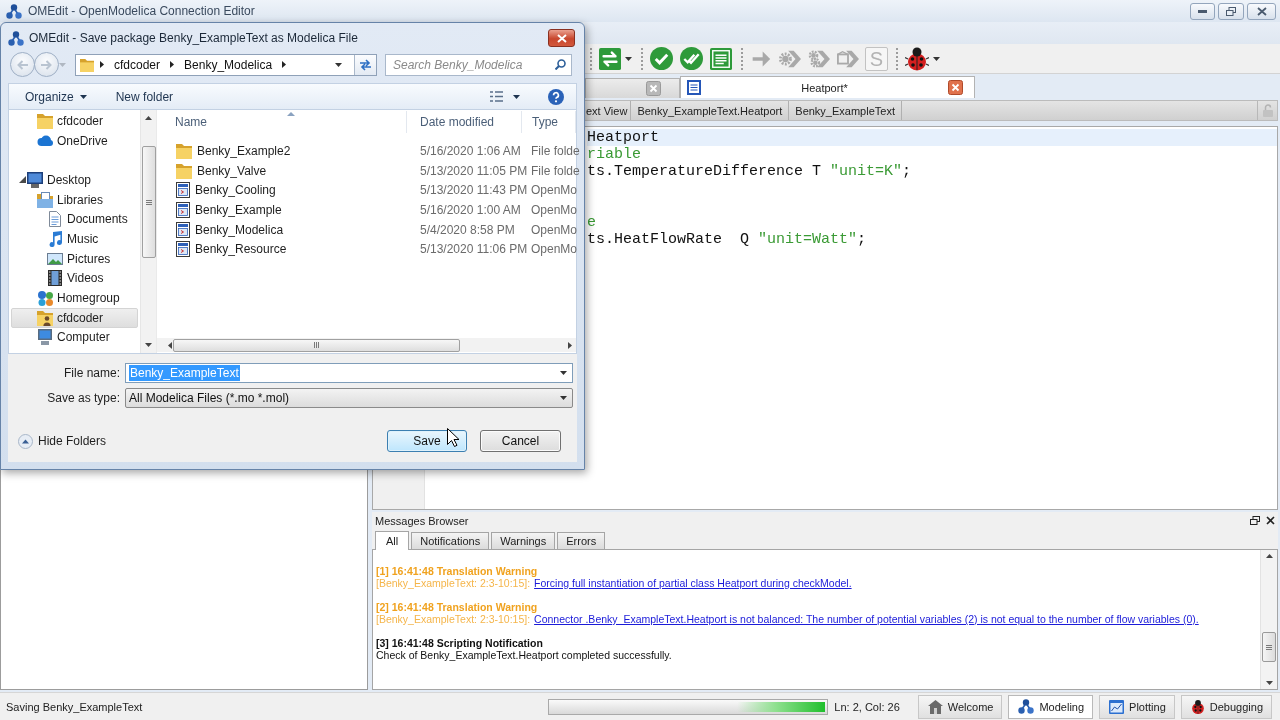 This screenshot has width=1280, height=720. What do you see at coordinates (473, 170) in the screenshot?
I see `date-modified-cell-text: 5/13/2020 11:05 PM` at bounding box center [473, 170].